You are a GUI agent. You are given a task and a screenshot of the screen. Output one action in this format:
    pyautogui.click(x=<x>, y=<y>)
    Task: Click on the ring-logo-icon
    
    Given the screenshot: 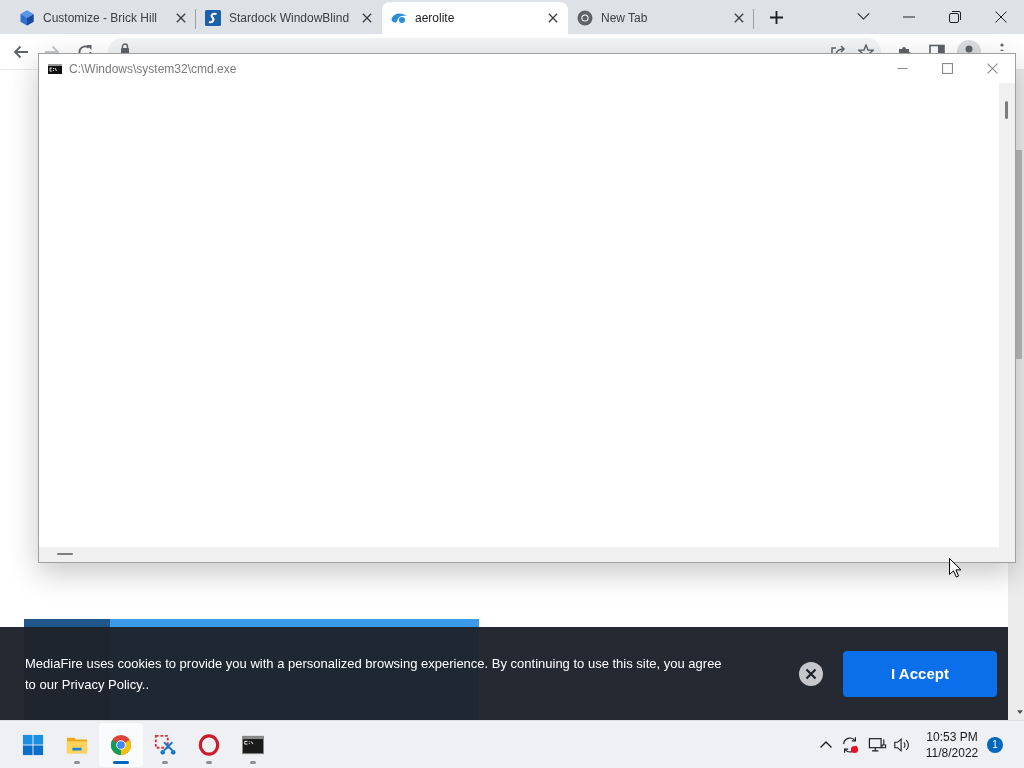 What is the action you would take?
    pyautogui.click(x=209, y=744)
    